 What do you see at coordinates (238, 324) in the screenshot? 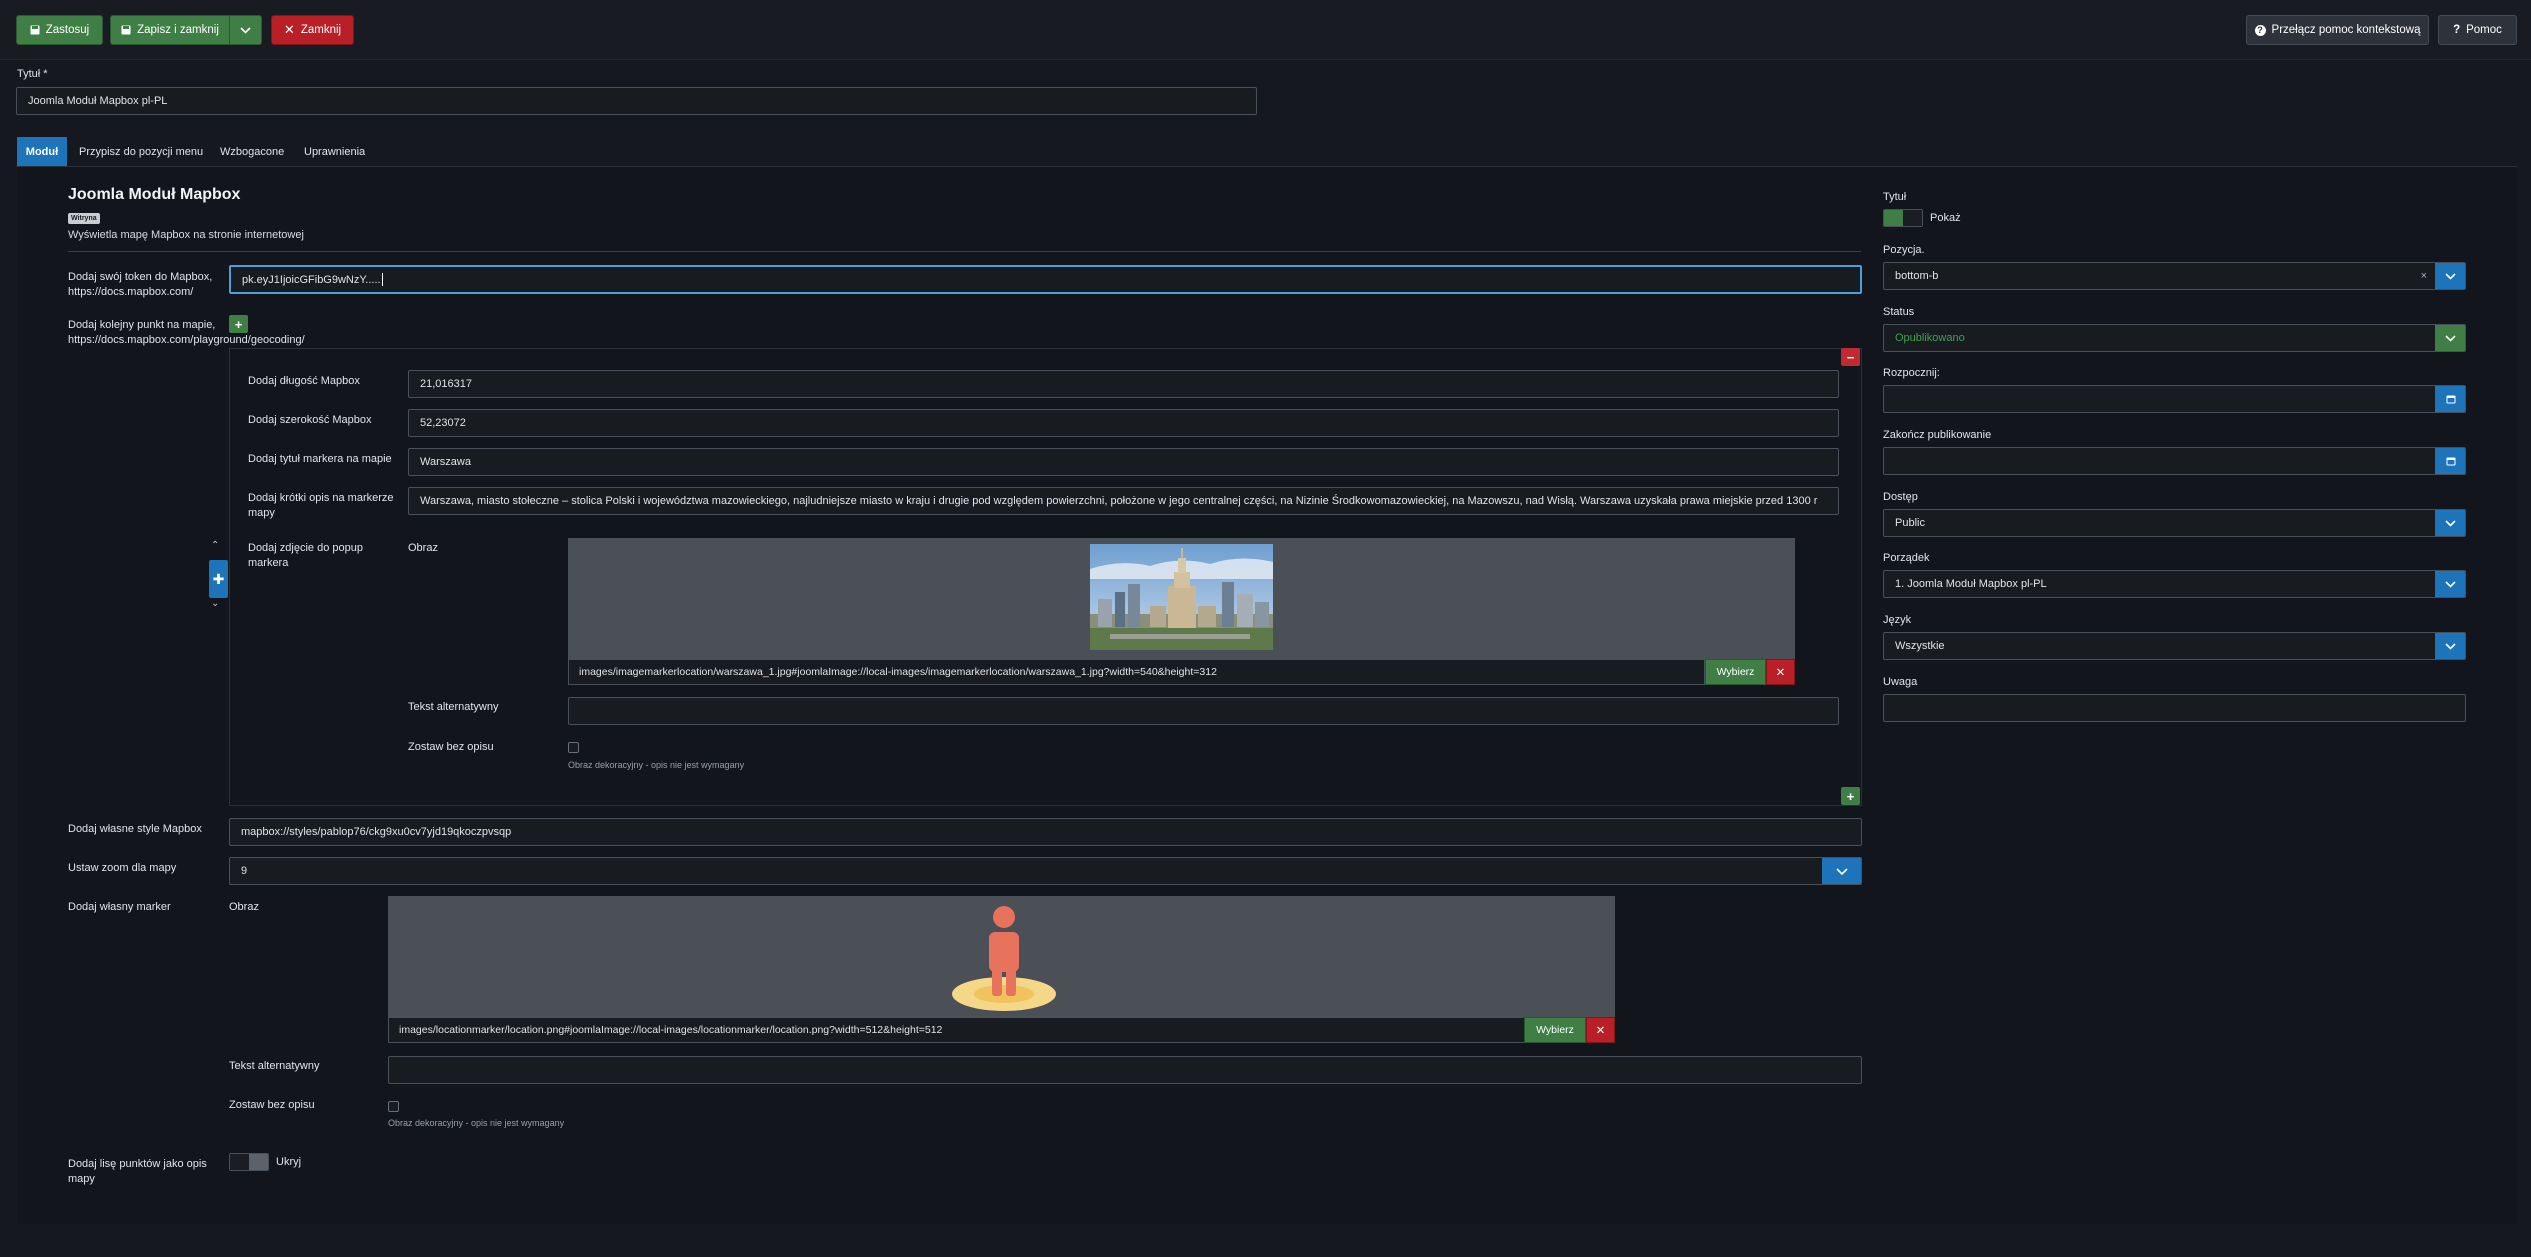
I see `add-point-button: +` at bounding box center [238, 324].